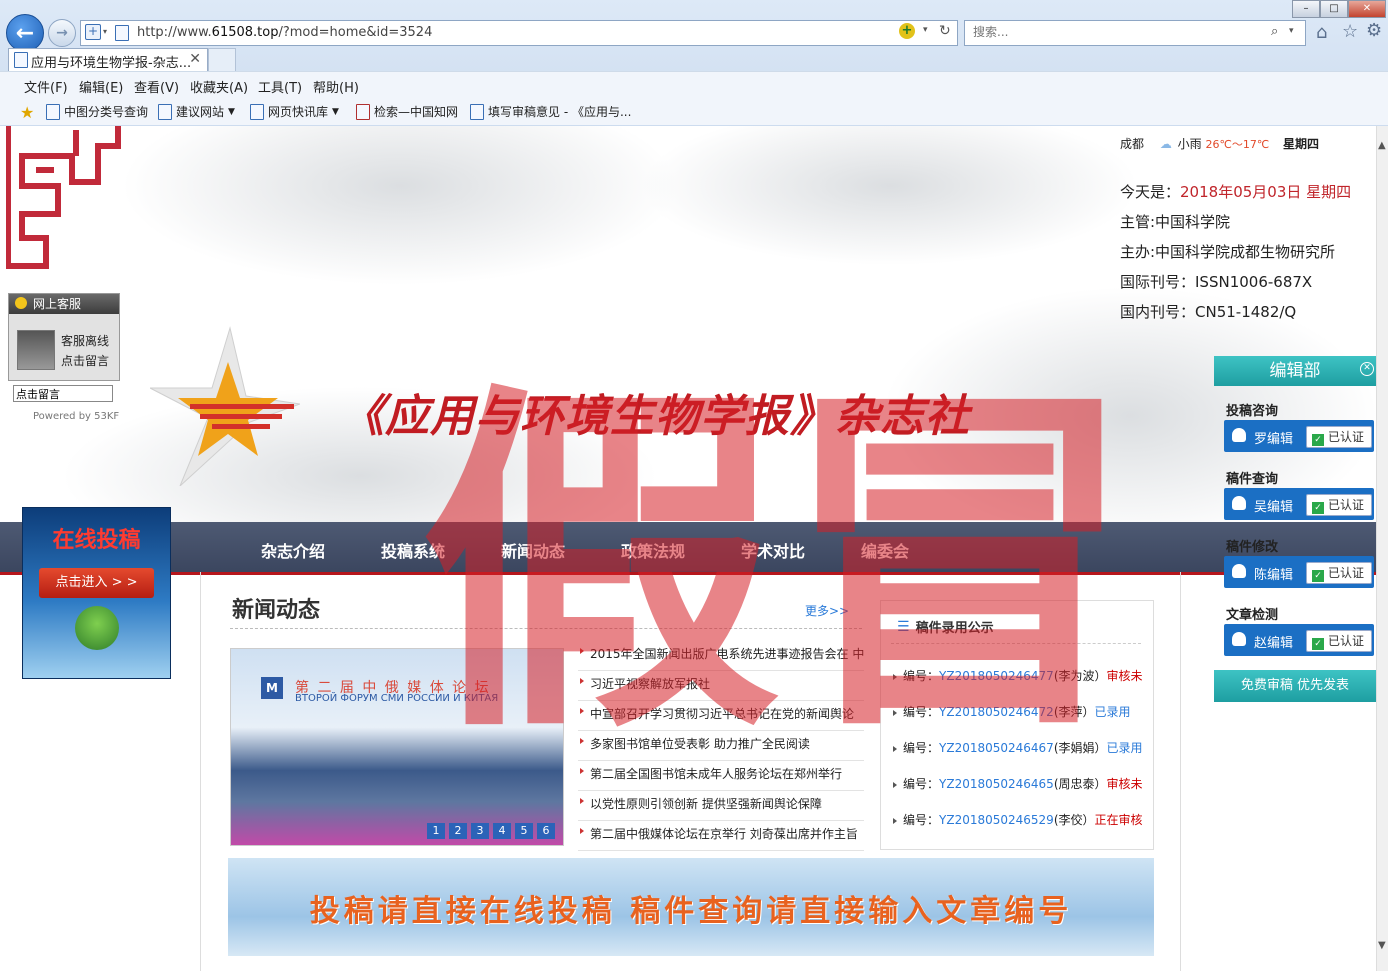 The width and height of the screenshot is (1388, 971). What do you see at coordinates (293, 550) in the screenshot?
I see `nav-about: 杂志介绍` at bounding box center [293, 550].